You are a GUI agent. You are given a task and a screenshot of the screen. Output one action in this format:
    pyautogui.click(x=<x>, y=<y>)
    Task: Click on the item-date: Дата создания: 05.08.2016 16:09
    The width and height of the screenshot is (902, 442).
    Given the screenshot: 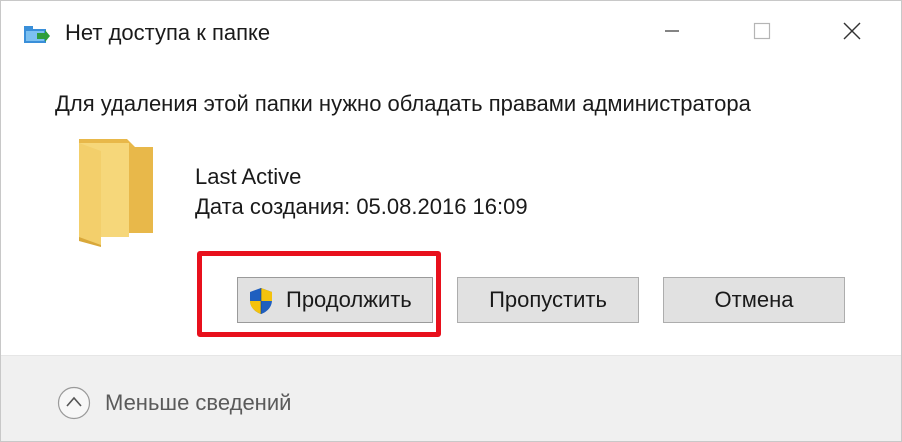 What is the action you would take?
    pyautogui.click(x=361, y=206)
    